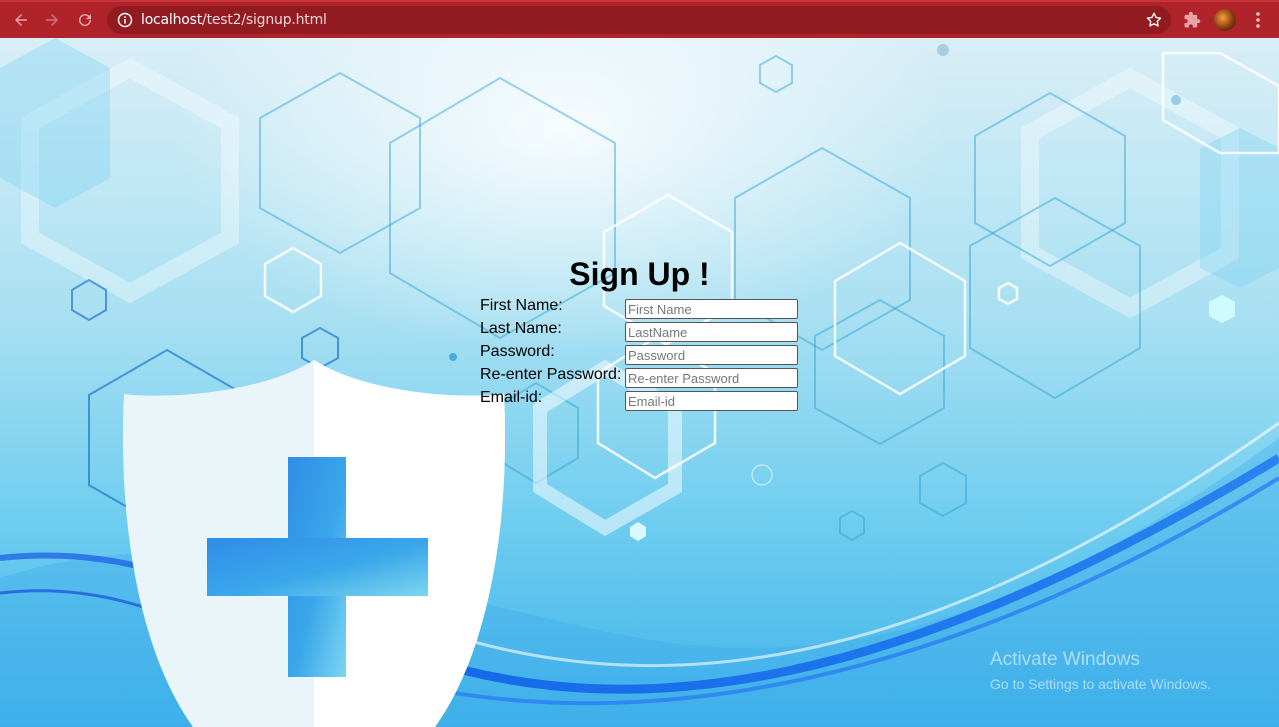  What do you see at coordinates (1258, 20) in the screenshot?
I see `more-vertical-icon` at bounding box center [1258, 20].